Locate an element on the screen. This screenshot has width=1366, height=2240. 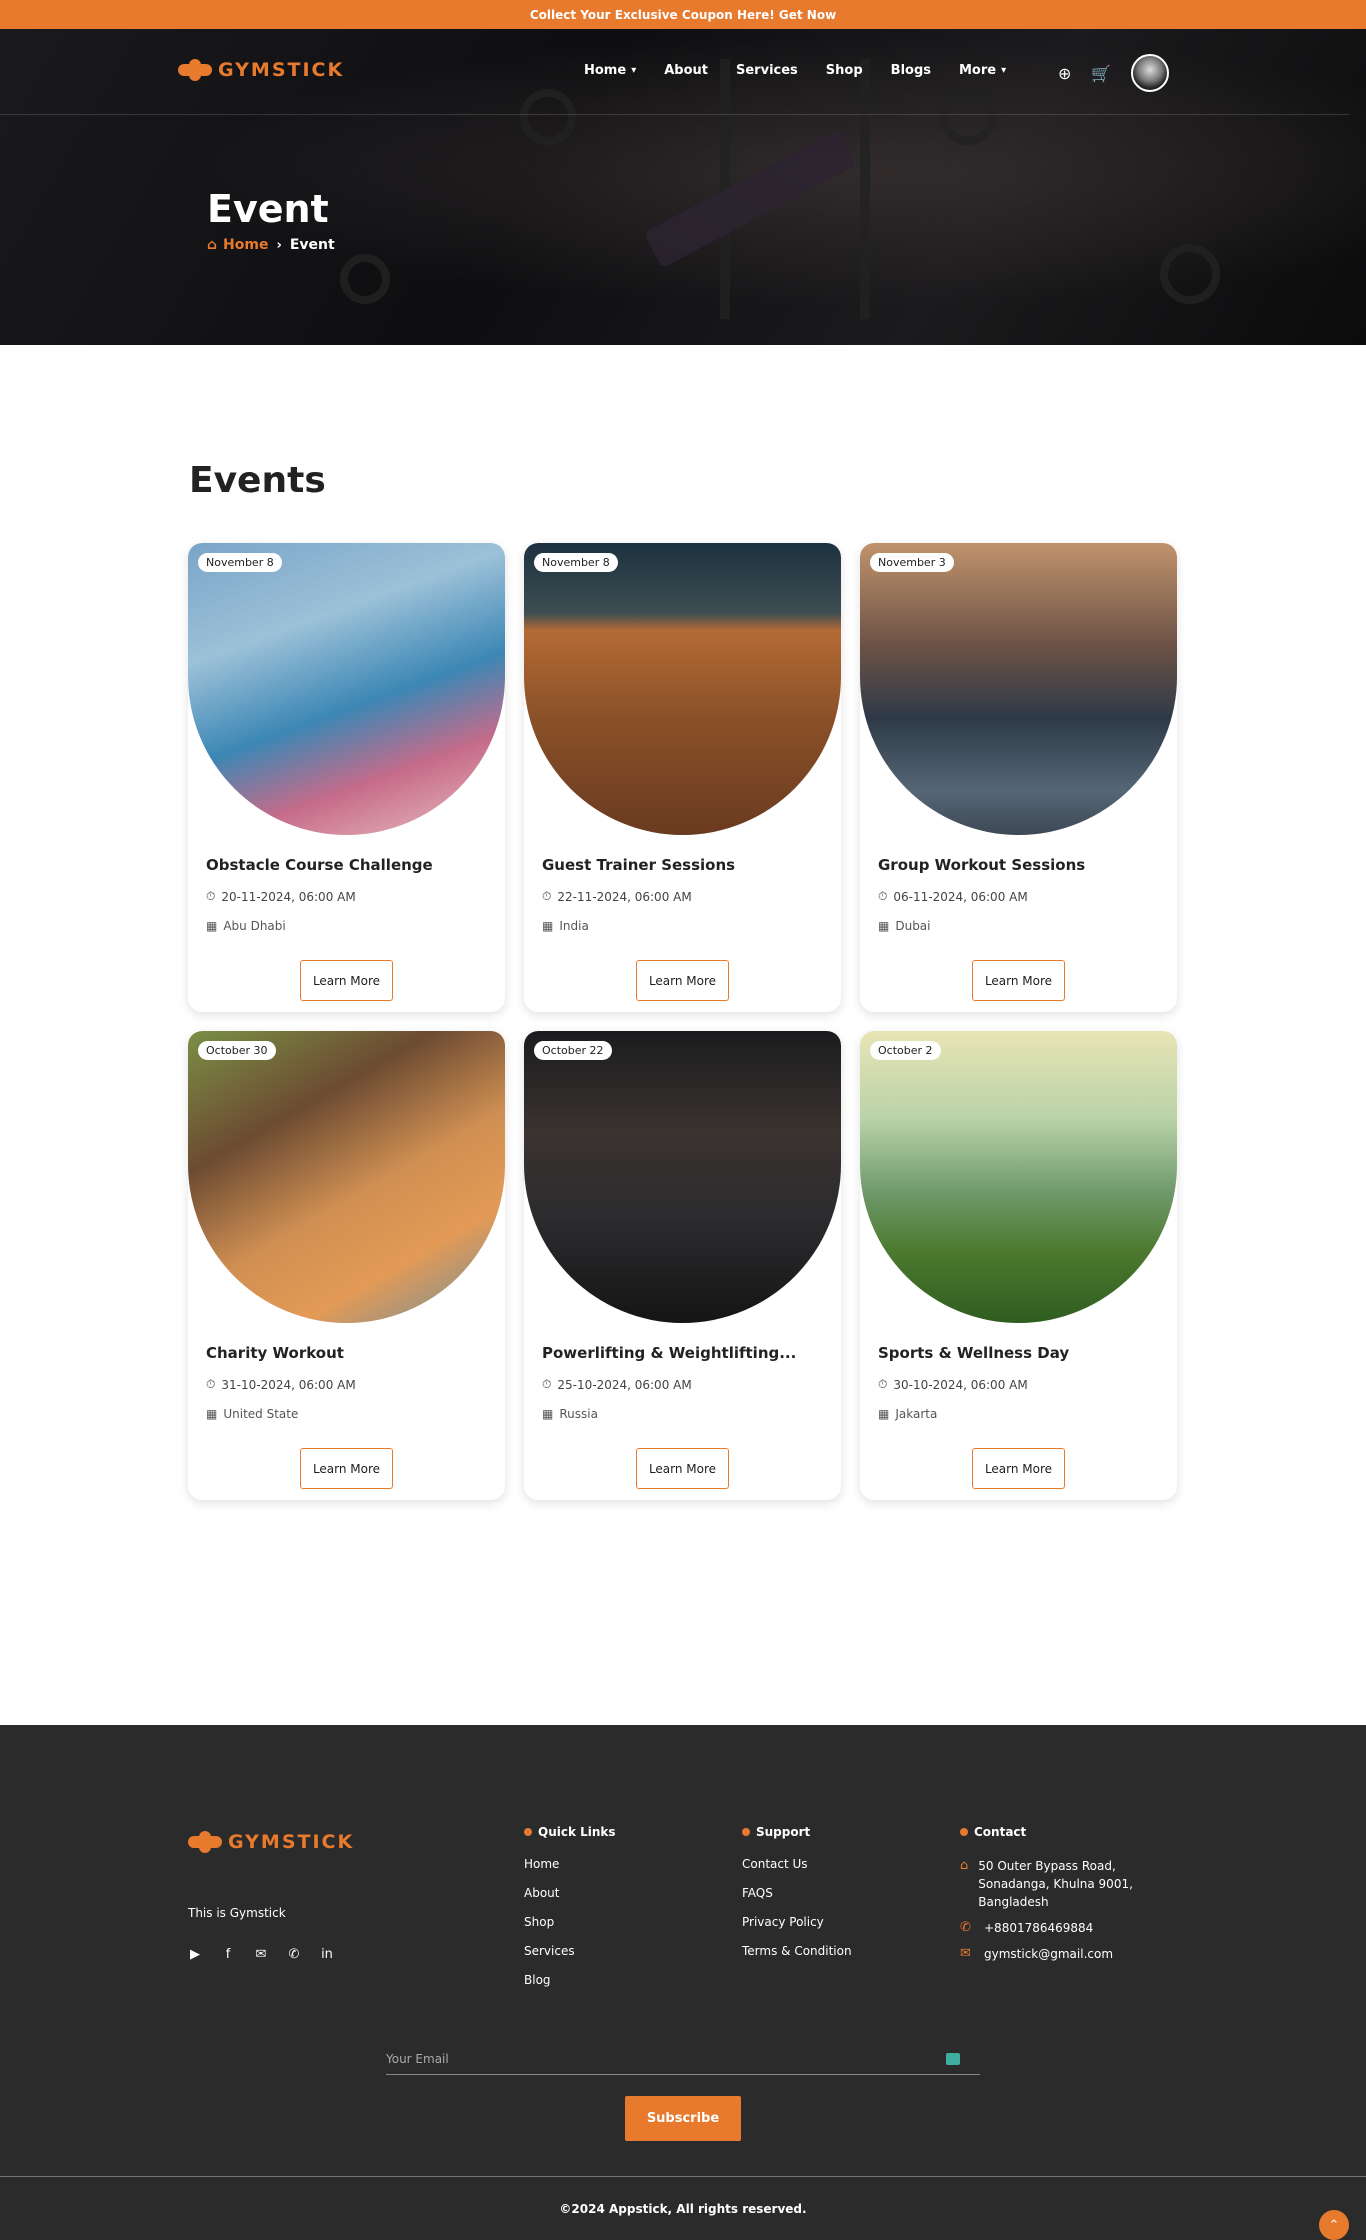
event-location: ▦ Dubai is located at coordinates (904, 926).